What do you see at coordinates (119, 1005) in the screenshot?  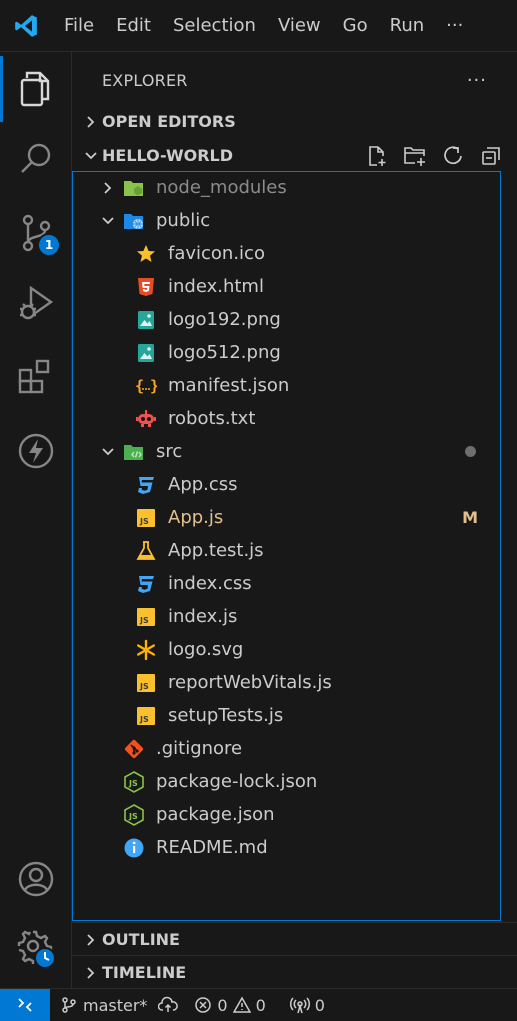 I see `branch-indicator: master*` at bounding box center [119, 1005].